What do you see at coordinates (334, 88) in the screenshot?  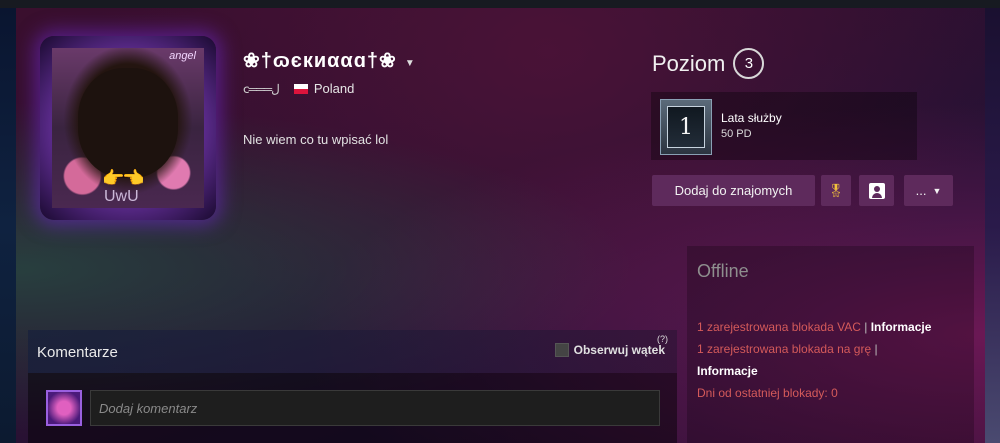 I see `country-name: Poland` at bounding box center [334, 88].